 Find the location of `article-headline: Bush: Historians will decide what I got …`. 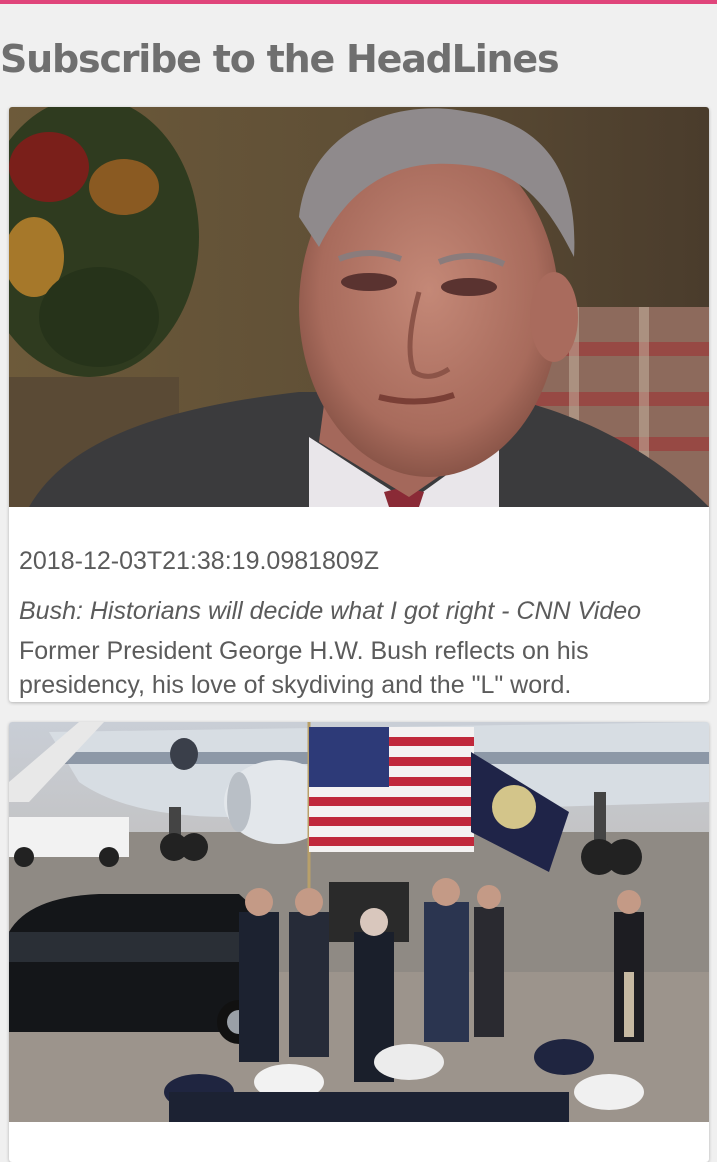

article-headline: Bush: Historians will decide what I got … is located at coordinates (330, 611).